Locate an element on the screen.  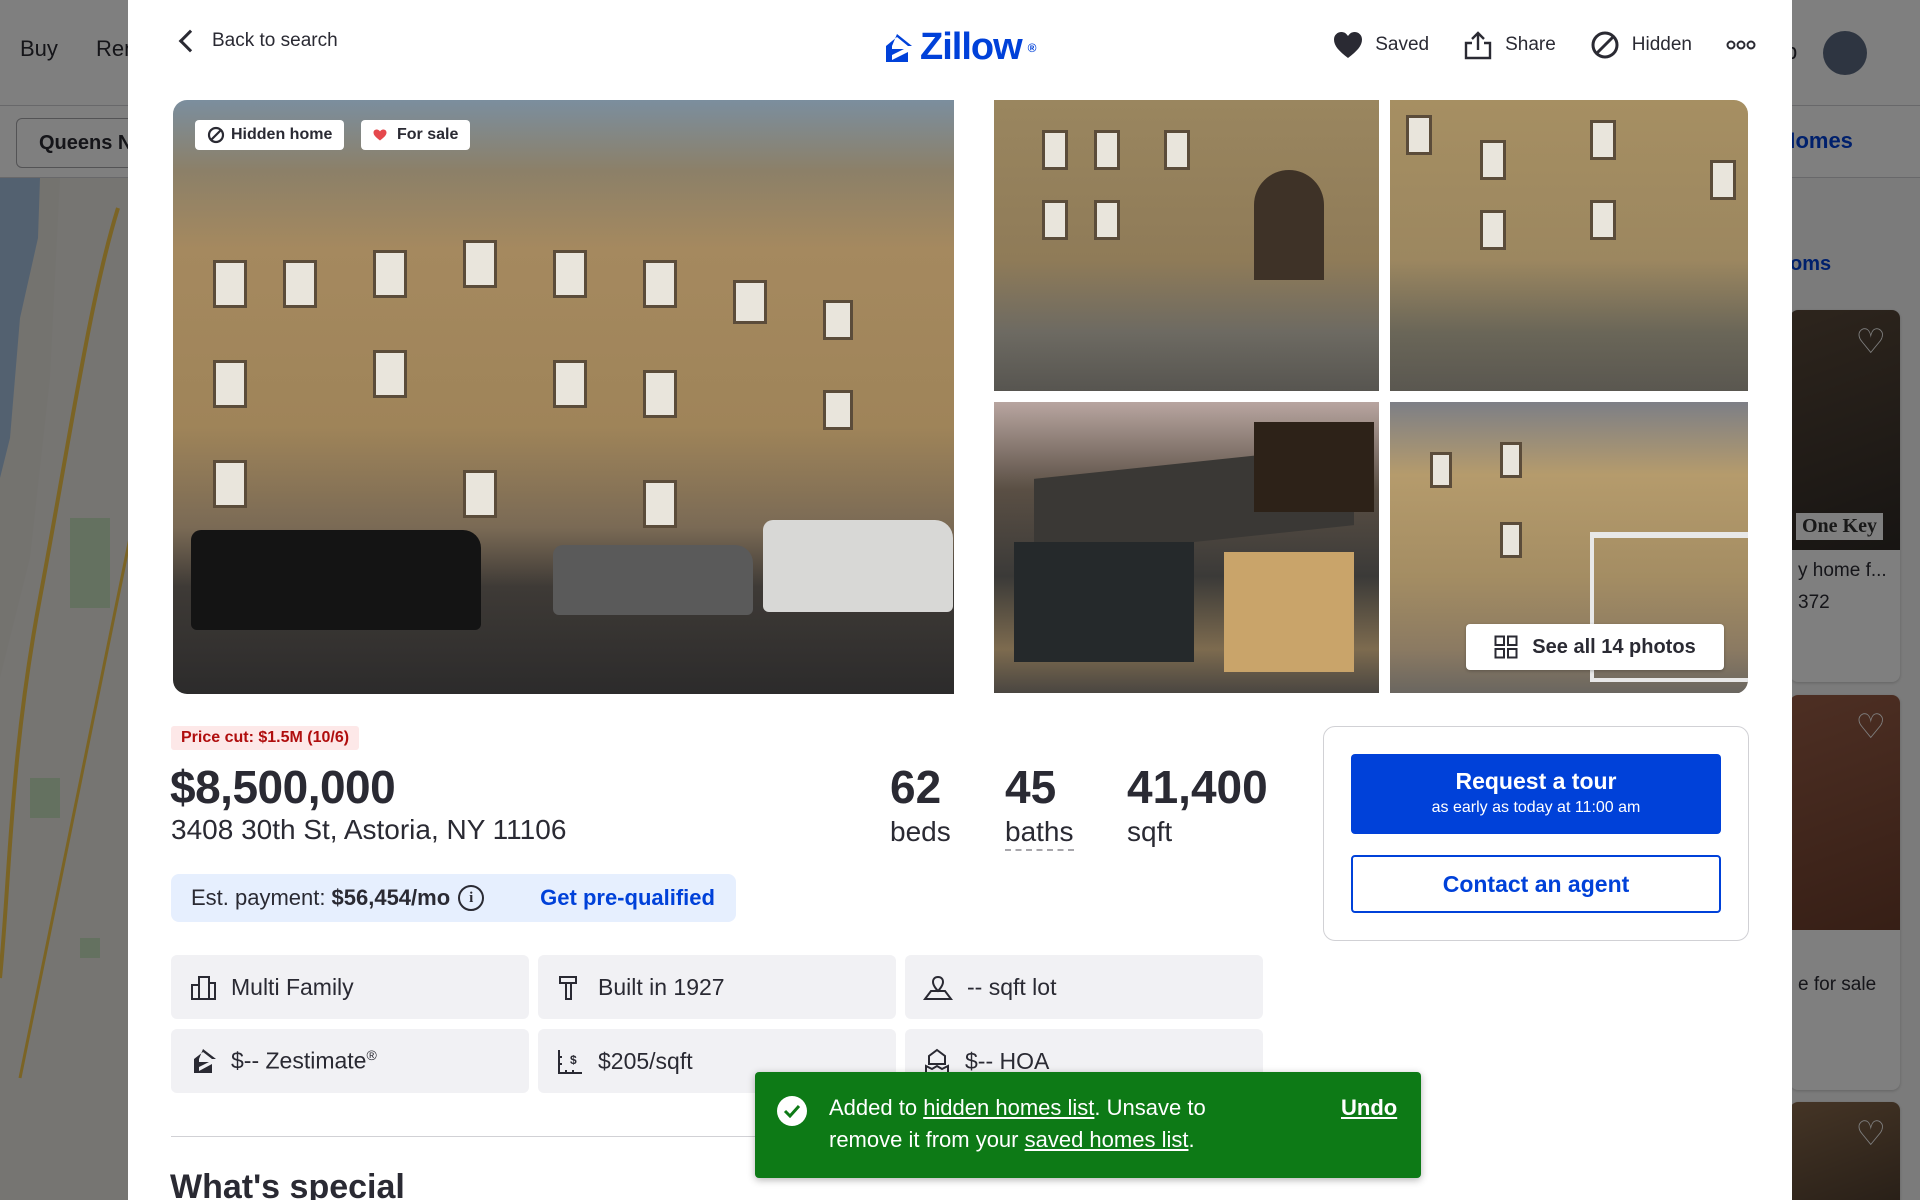
for-sale-chip: For sale is located at coordinates (416, 135).